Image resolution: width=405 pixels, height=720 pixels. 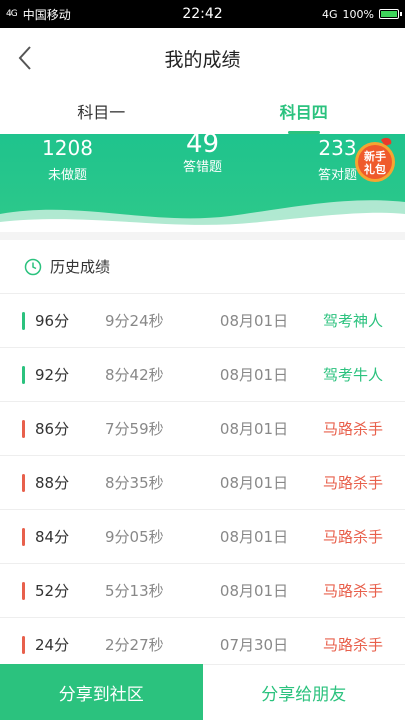 I want to click on gift-package-icon: 新手 礼包, so click(x=375, y=160).